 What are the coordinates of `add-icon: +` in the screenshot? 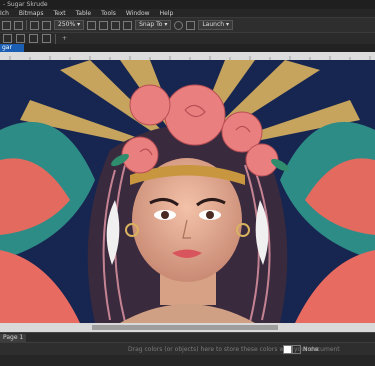 It's located at (64, 38).